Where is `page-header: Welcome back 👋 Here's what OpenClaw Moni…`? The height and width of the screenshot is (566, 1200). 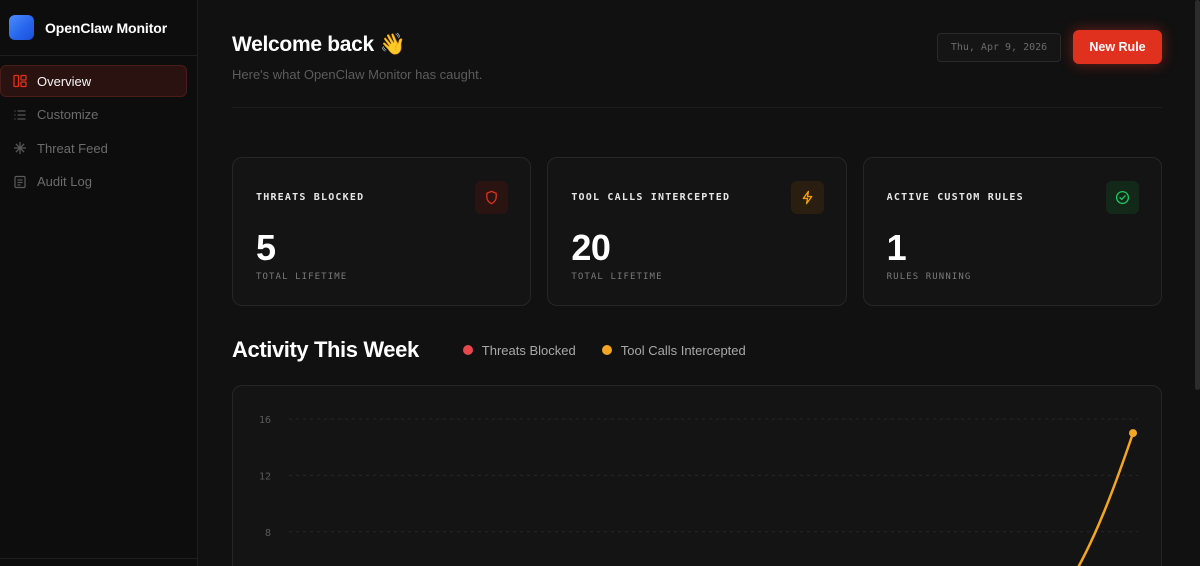 page-header: Welcome back 👋 Here's what OpenClaw Moni… is located at coordinates (697, 54).